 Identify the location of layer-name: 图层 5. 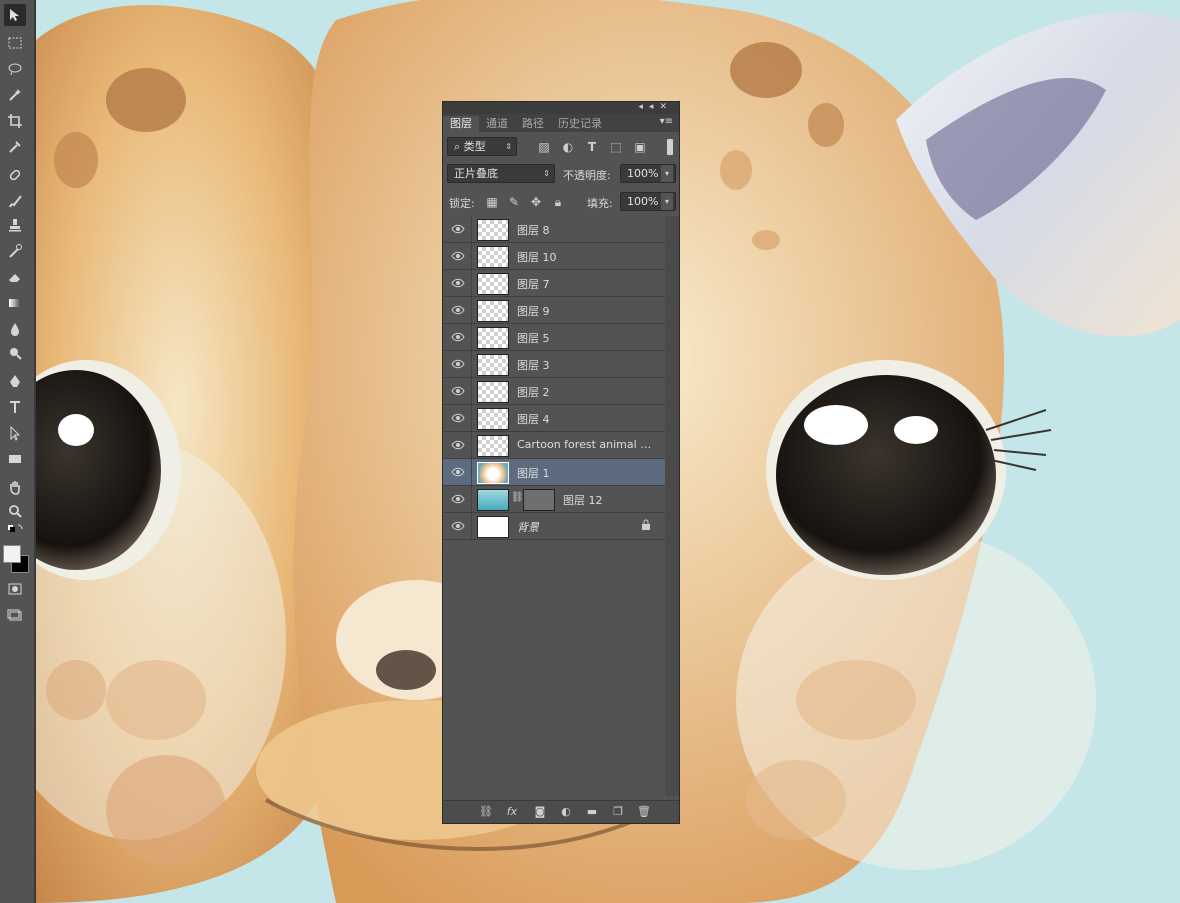
(533, 338).